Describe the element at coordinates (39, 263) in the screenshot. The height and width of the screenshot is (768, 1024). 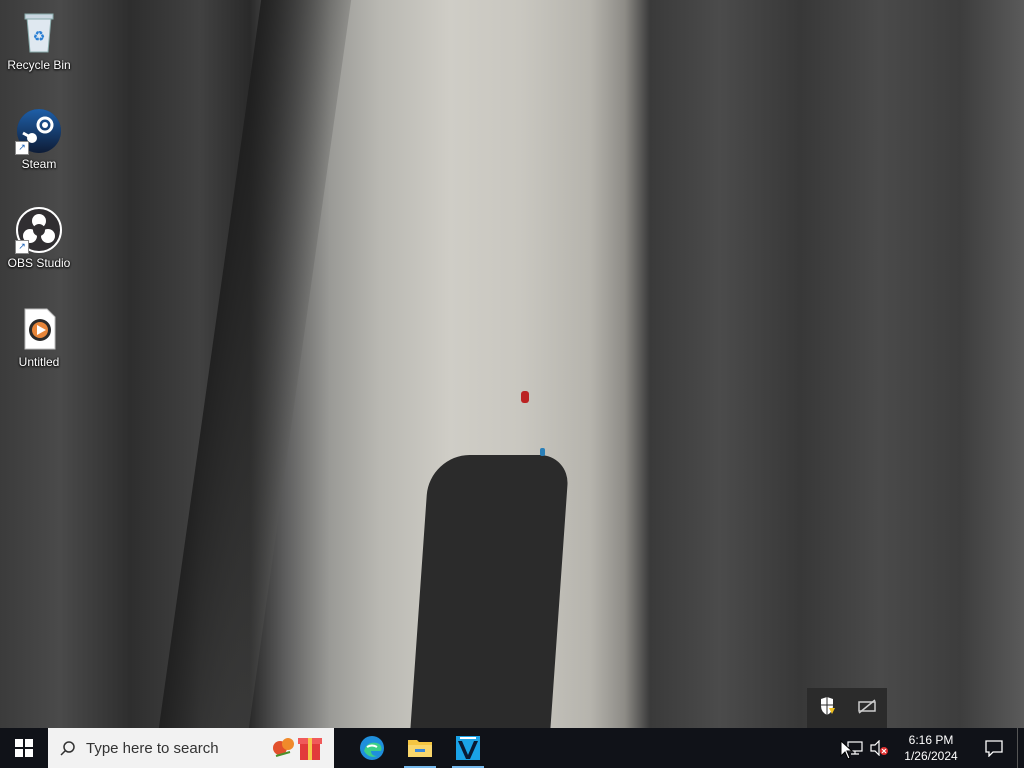
I see `desktop-icon-label: OBS Studio` at that location.